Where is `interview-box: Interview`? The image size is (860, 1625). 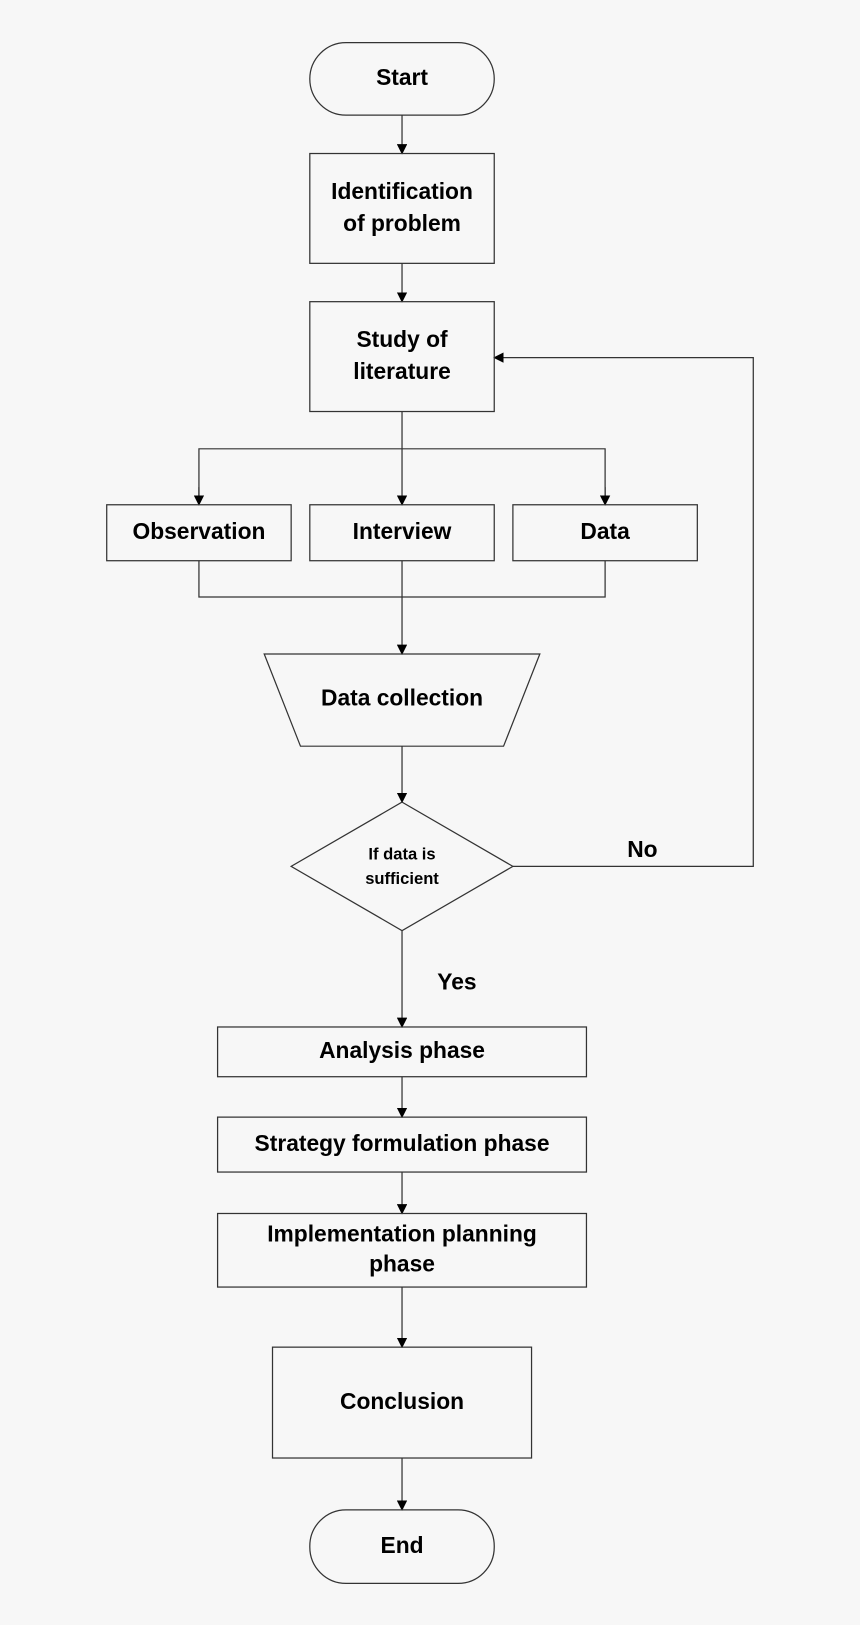
interview-box: Interview is located at coordinates (402, 533).